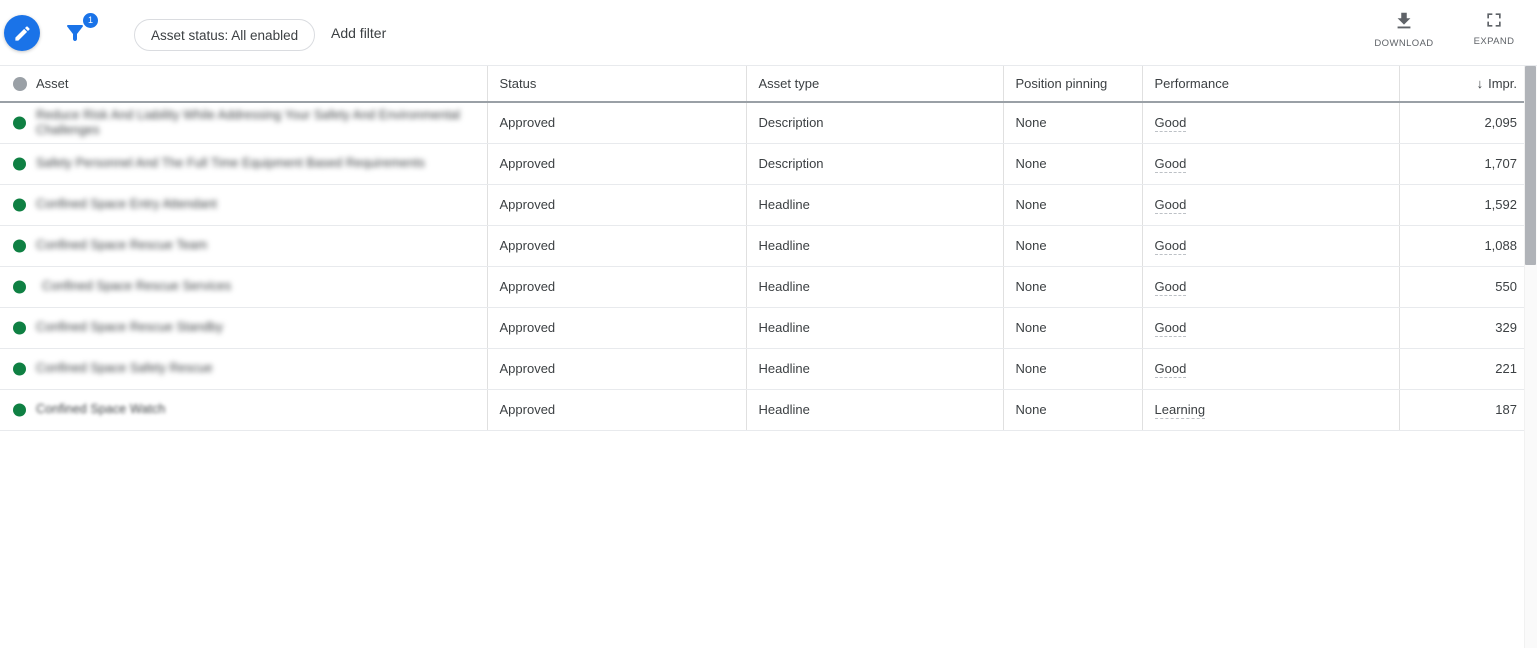  I want to click on column-header-position-pinning-label: Position pinning, so click(1061, 83).